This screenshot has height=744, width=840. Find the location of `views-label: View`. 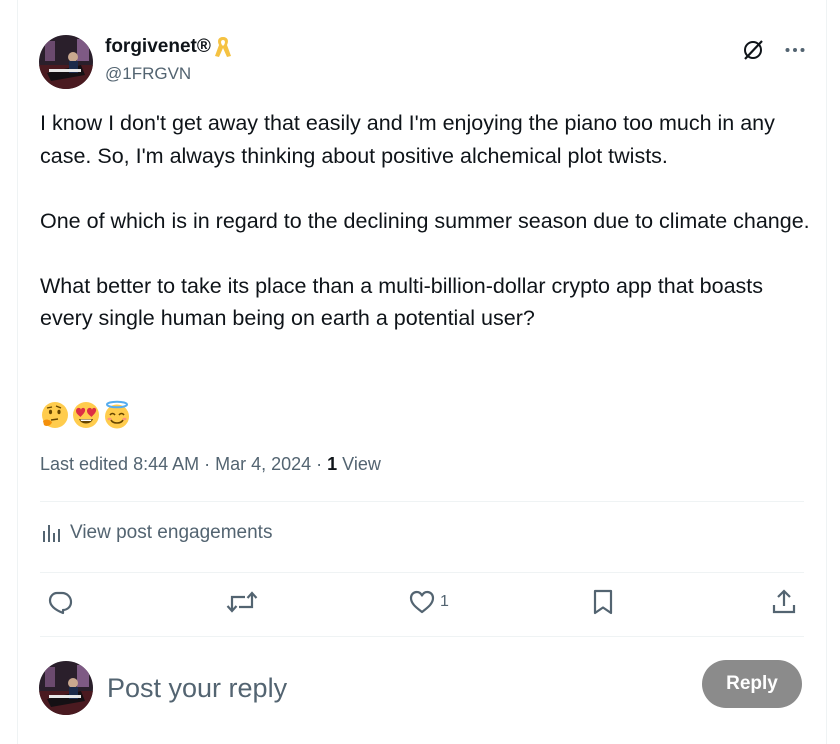

views-label: View is located at coordinates (359, 464).